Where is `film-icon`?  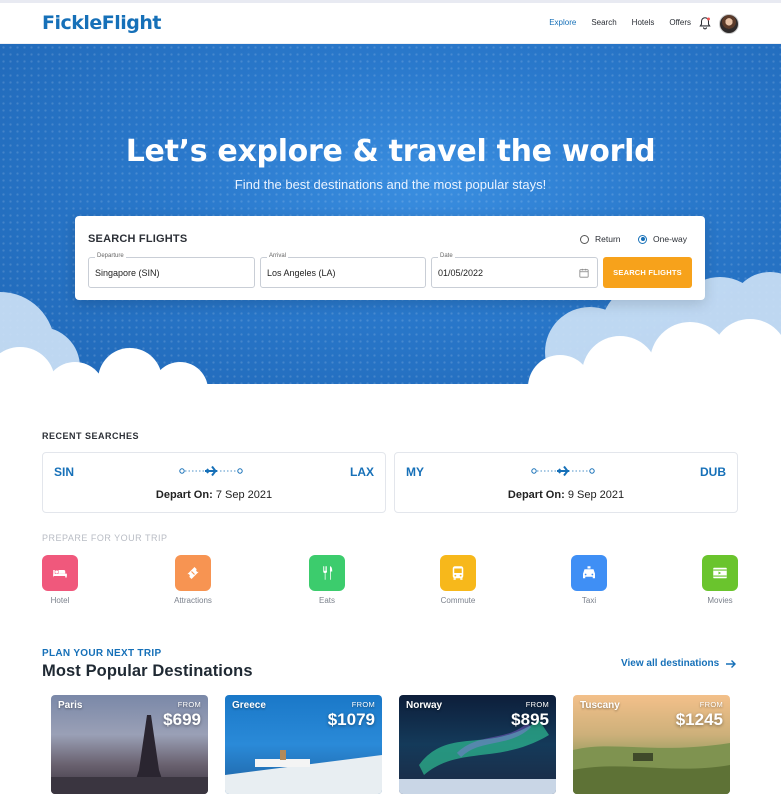
film-icon is located at coordinates (720, 573).